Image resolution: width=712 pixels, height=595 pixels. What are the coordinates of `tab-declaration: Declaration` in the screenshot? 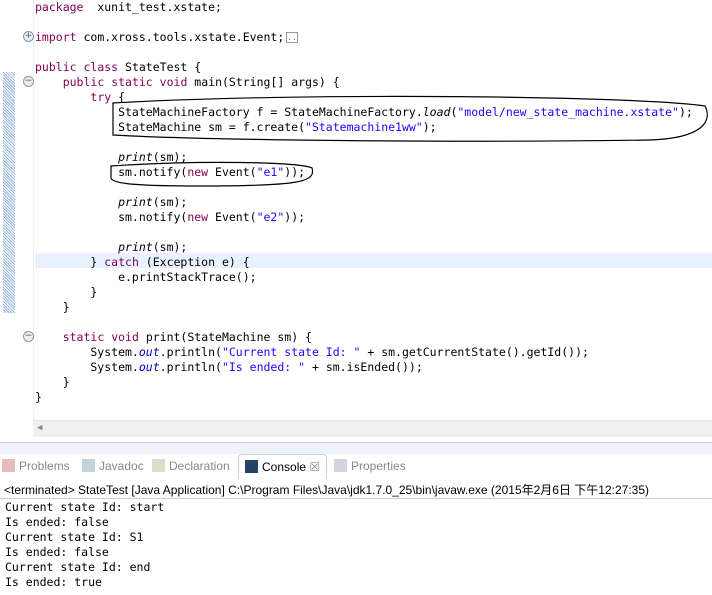 It's located at (191, 466).